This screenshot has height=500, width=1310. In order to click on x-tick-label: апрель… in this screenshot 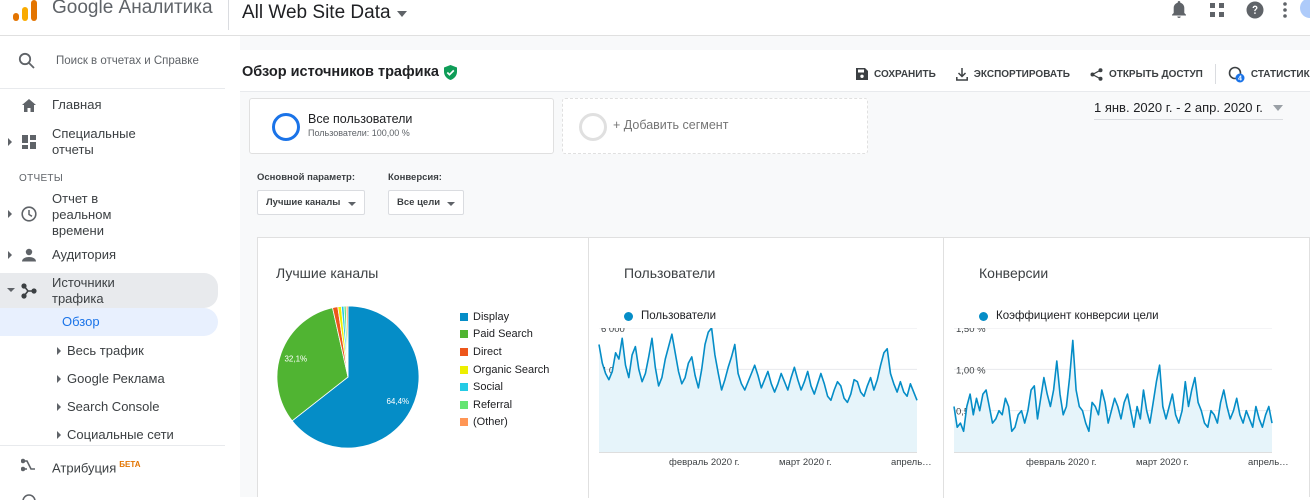, I will do `click(1268, 462)`.